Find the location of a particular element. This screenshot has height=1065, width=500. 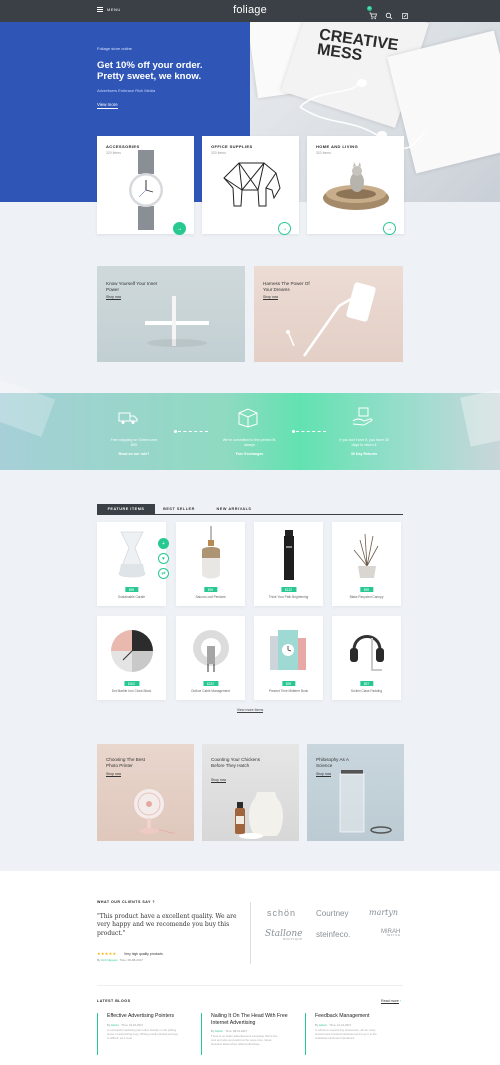

promo-tile-inner-power: Know Yourself Your Inner Power Shop now is located at coordinates (171, 314).